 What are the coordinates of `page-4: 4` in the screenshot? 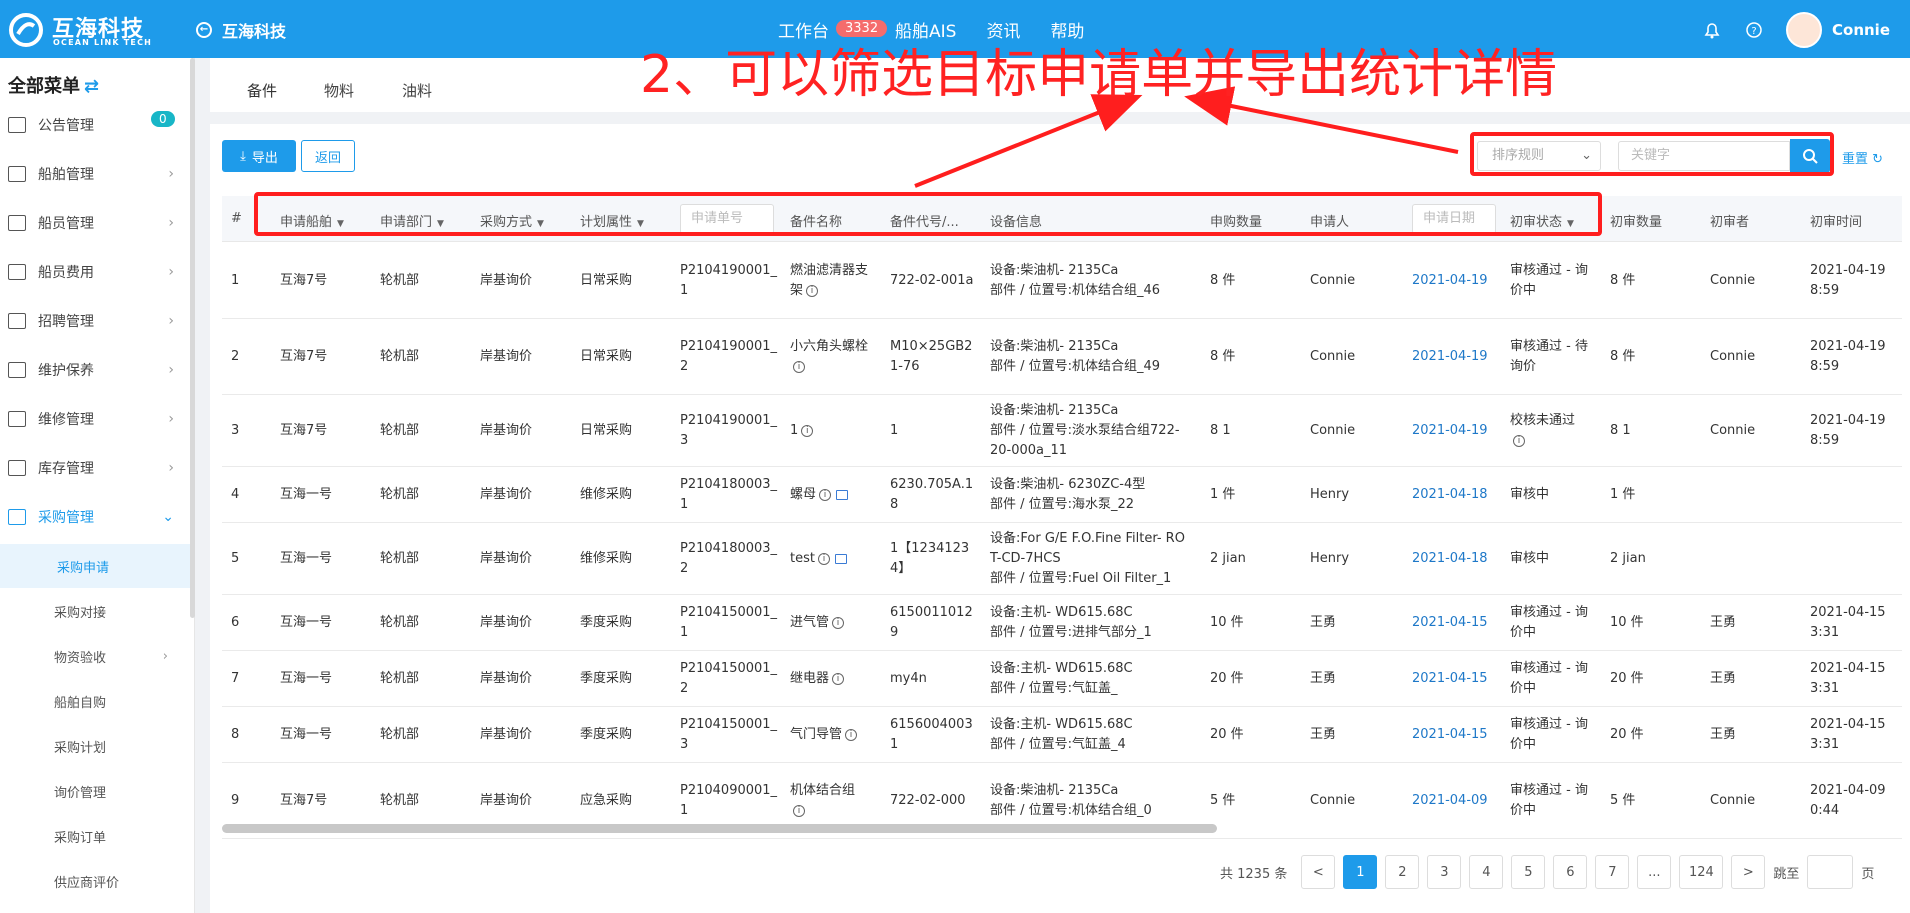 It's located at (1486, 872).